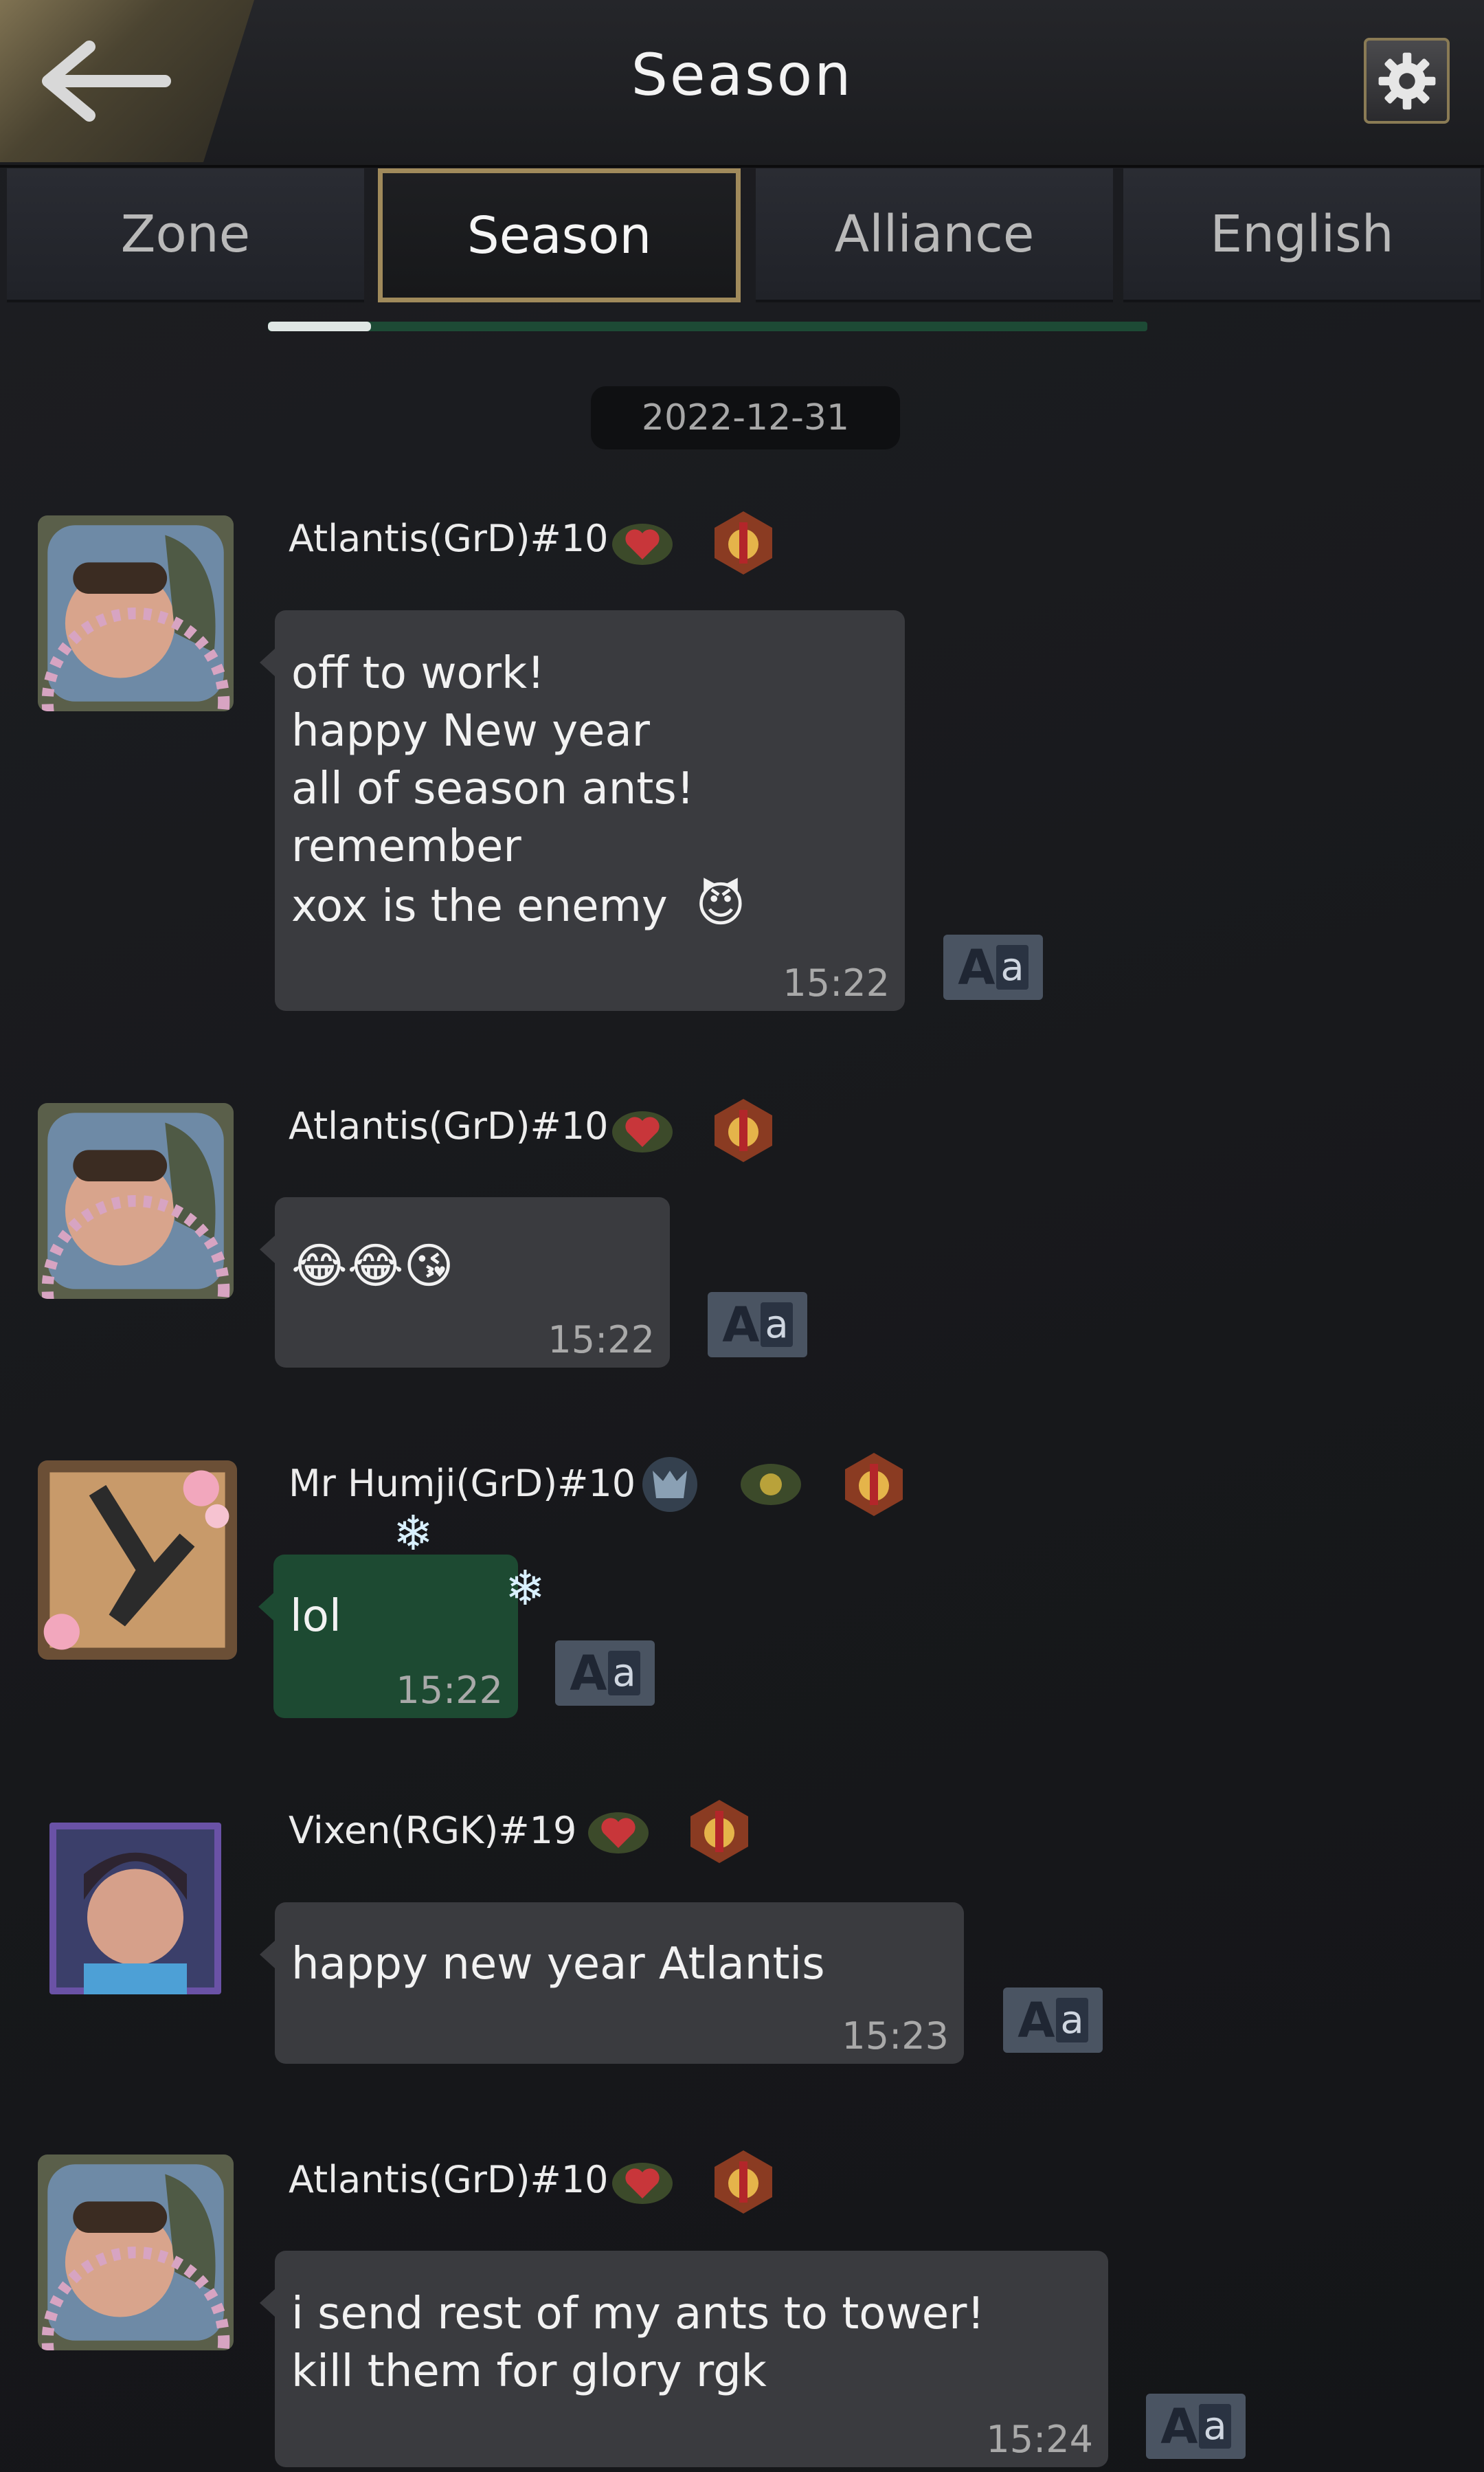 Image resolution: width=1484 pixels, height=2472 pixels. What do you see at coordinates (493, 789) in the screenshot?
I see `message-line: all of season ants!` at bounding box center [493, 789].